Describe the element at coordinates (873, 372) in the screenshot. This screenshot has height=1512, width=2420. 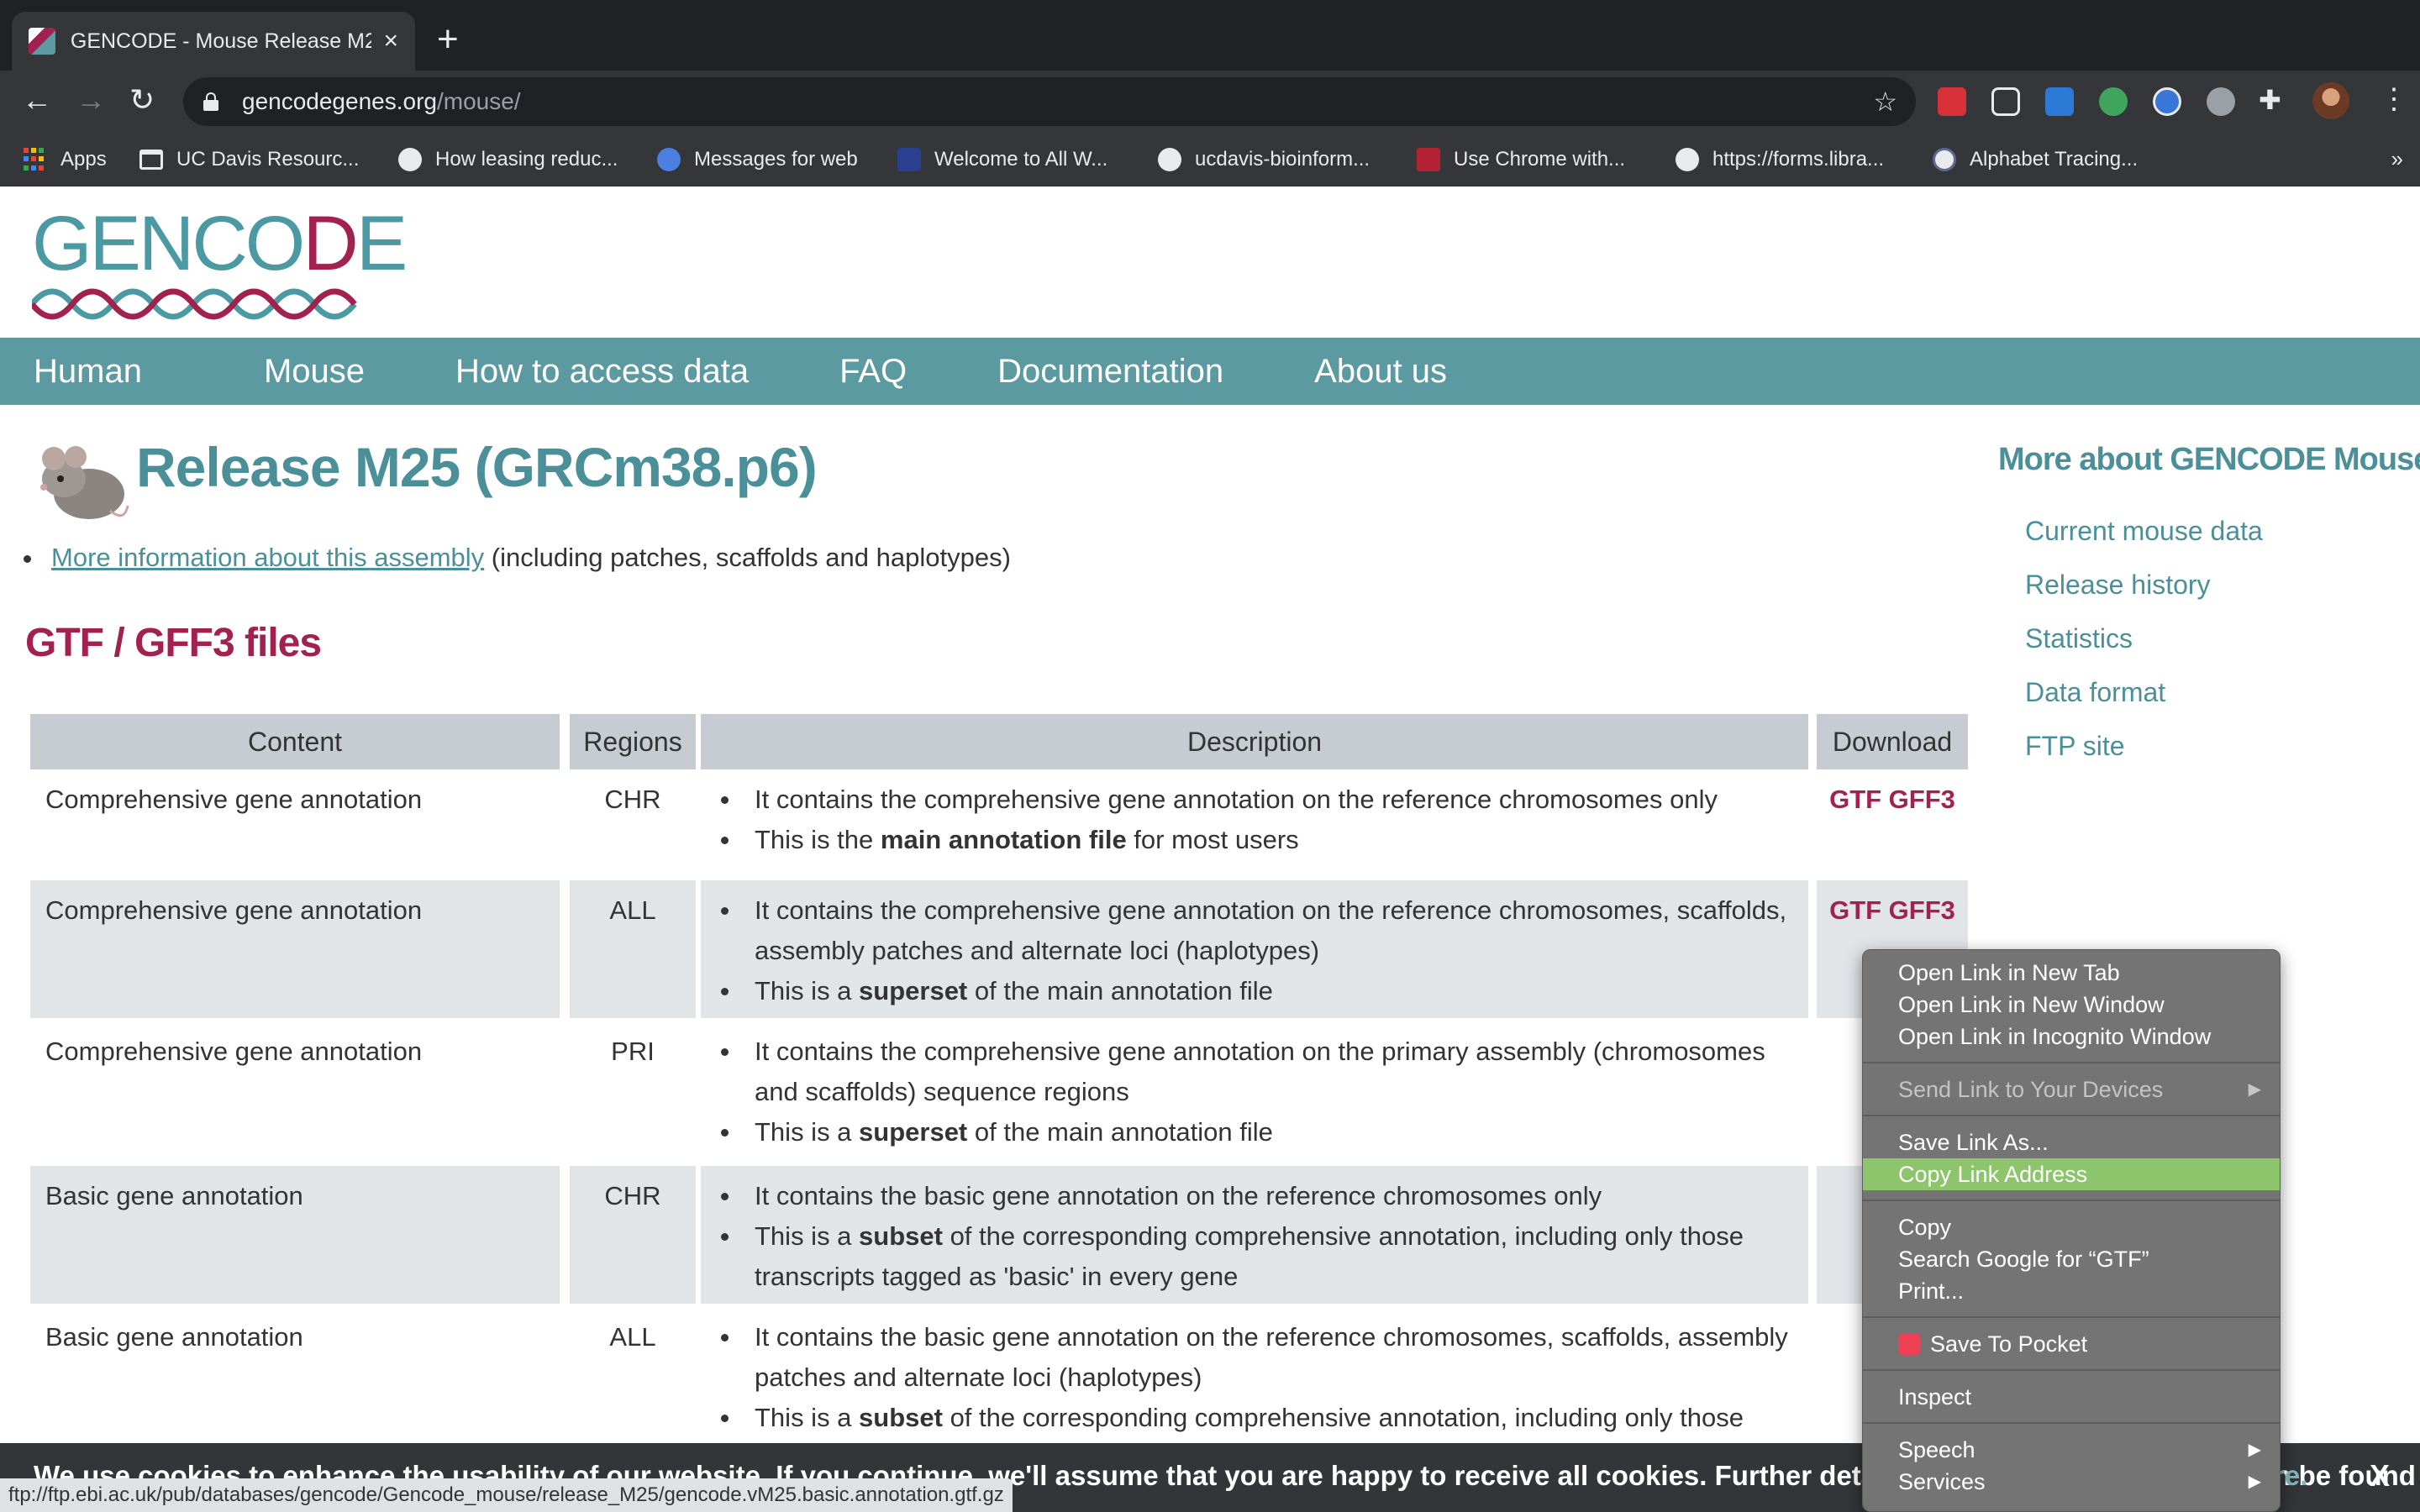
I see `nav-faq: FAQ` at that location.